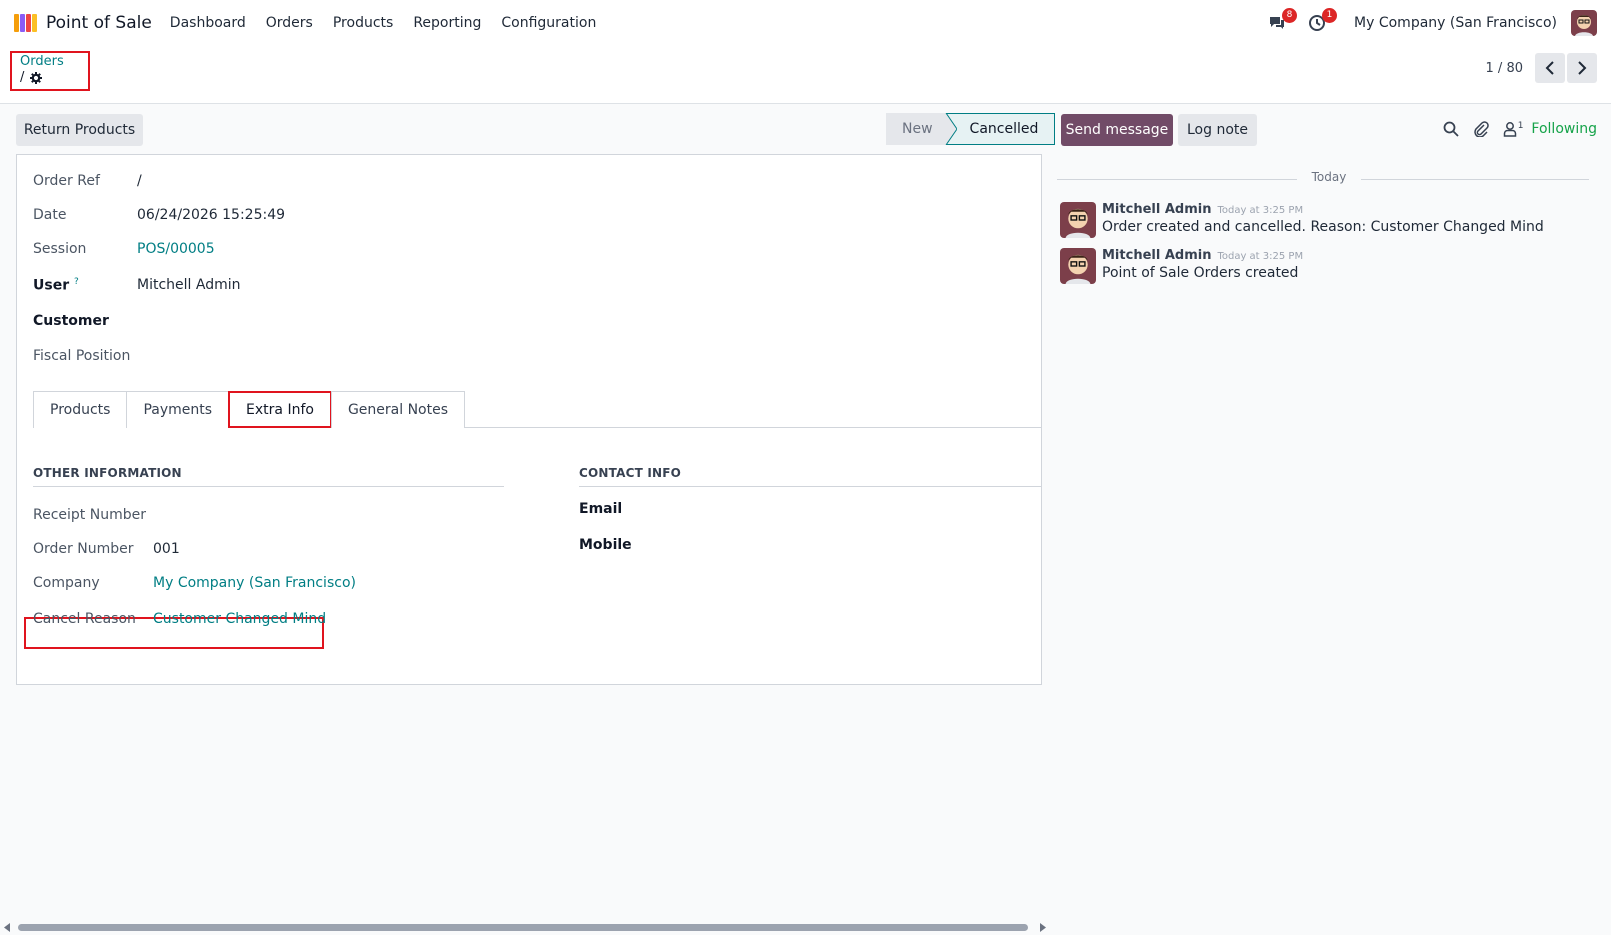  I want to click on paperclip-icon, so click(1481, 129).